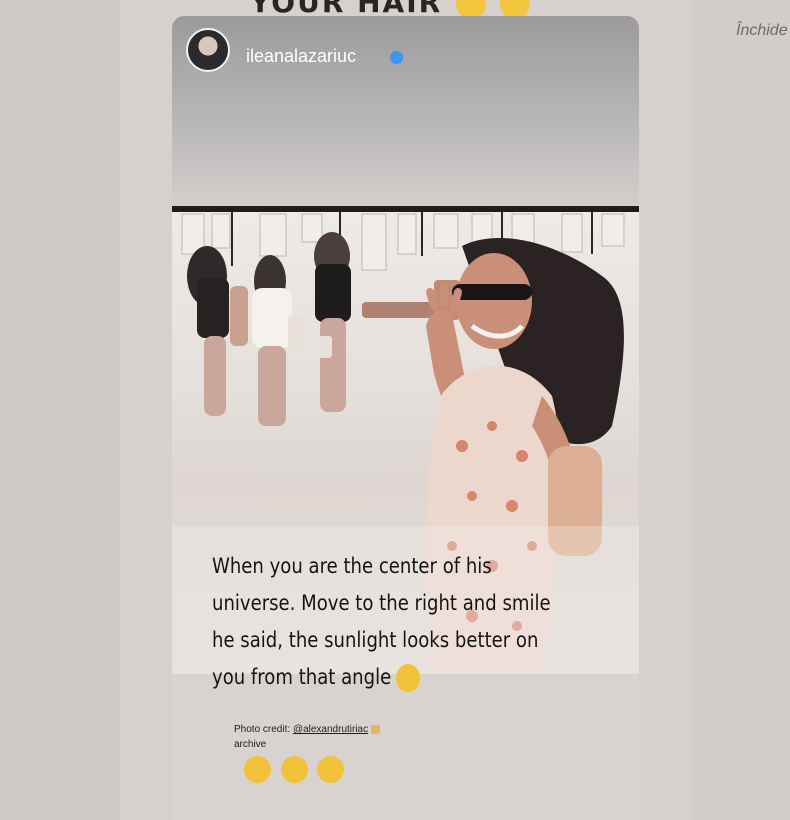 The width and height of the screenshot is (790, 820). I want to click on story-header: ileanalazariuc, so click(405, 112).